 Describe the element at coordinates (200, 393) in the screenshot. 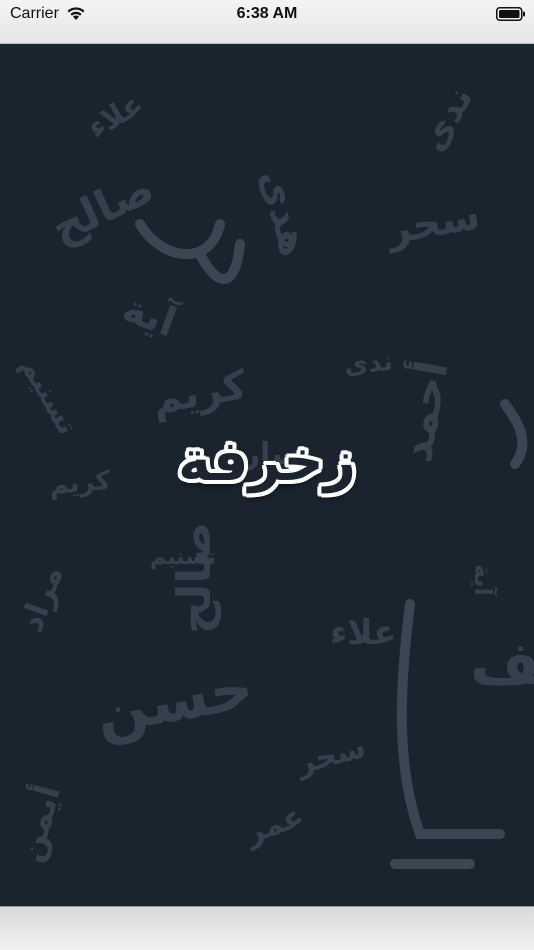

I see `pattern-word: كريم` at that location.